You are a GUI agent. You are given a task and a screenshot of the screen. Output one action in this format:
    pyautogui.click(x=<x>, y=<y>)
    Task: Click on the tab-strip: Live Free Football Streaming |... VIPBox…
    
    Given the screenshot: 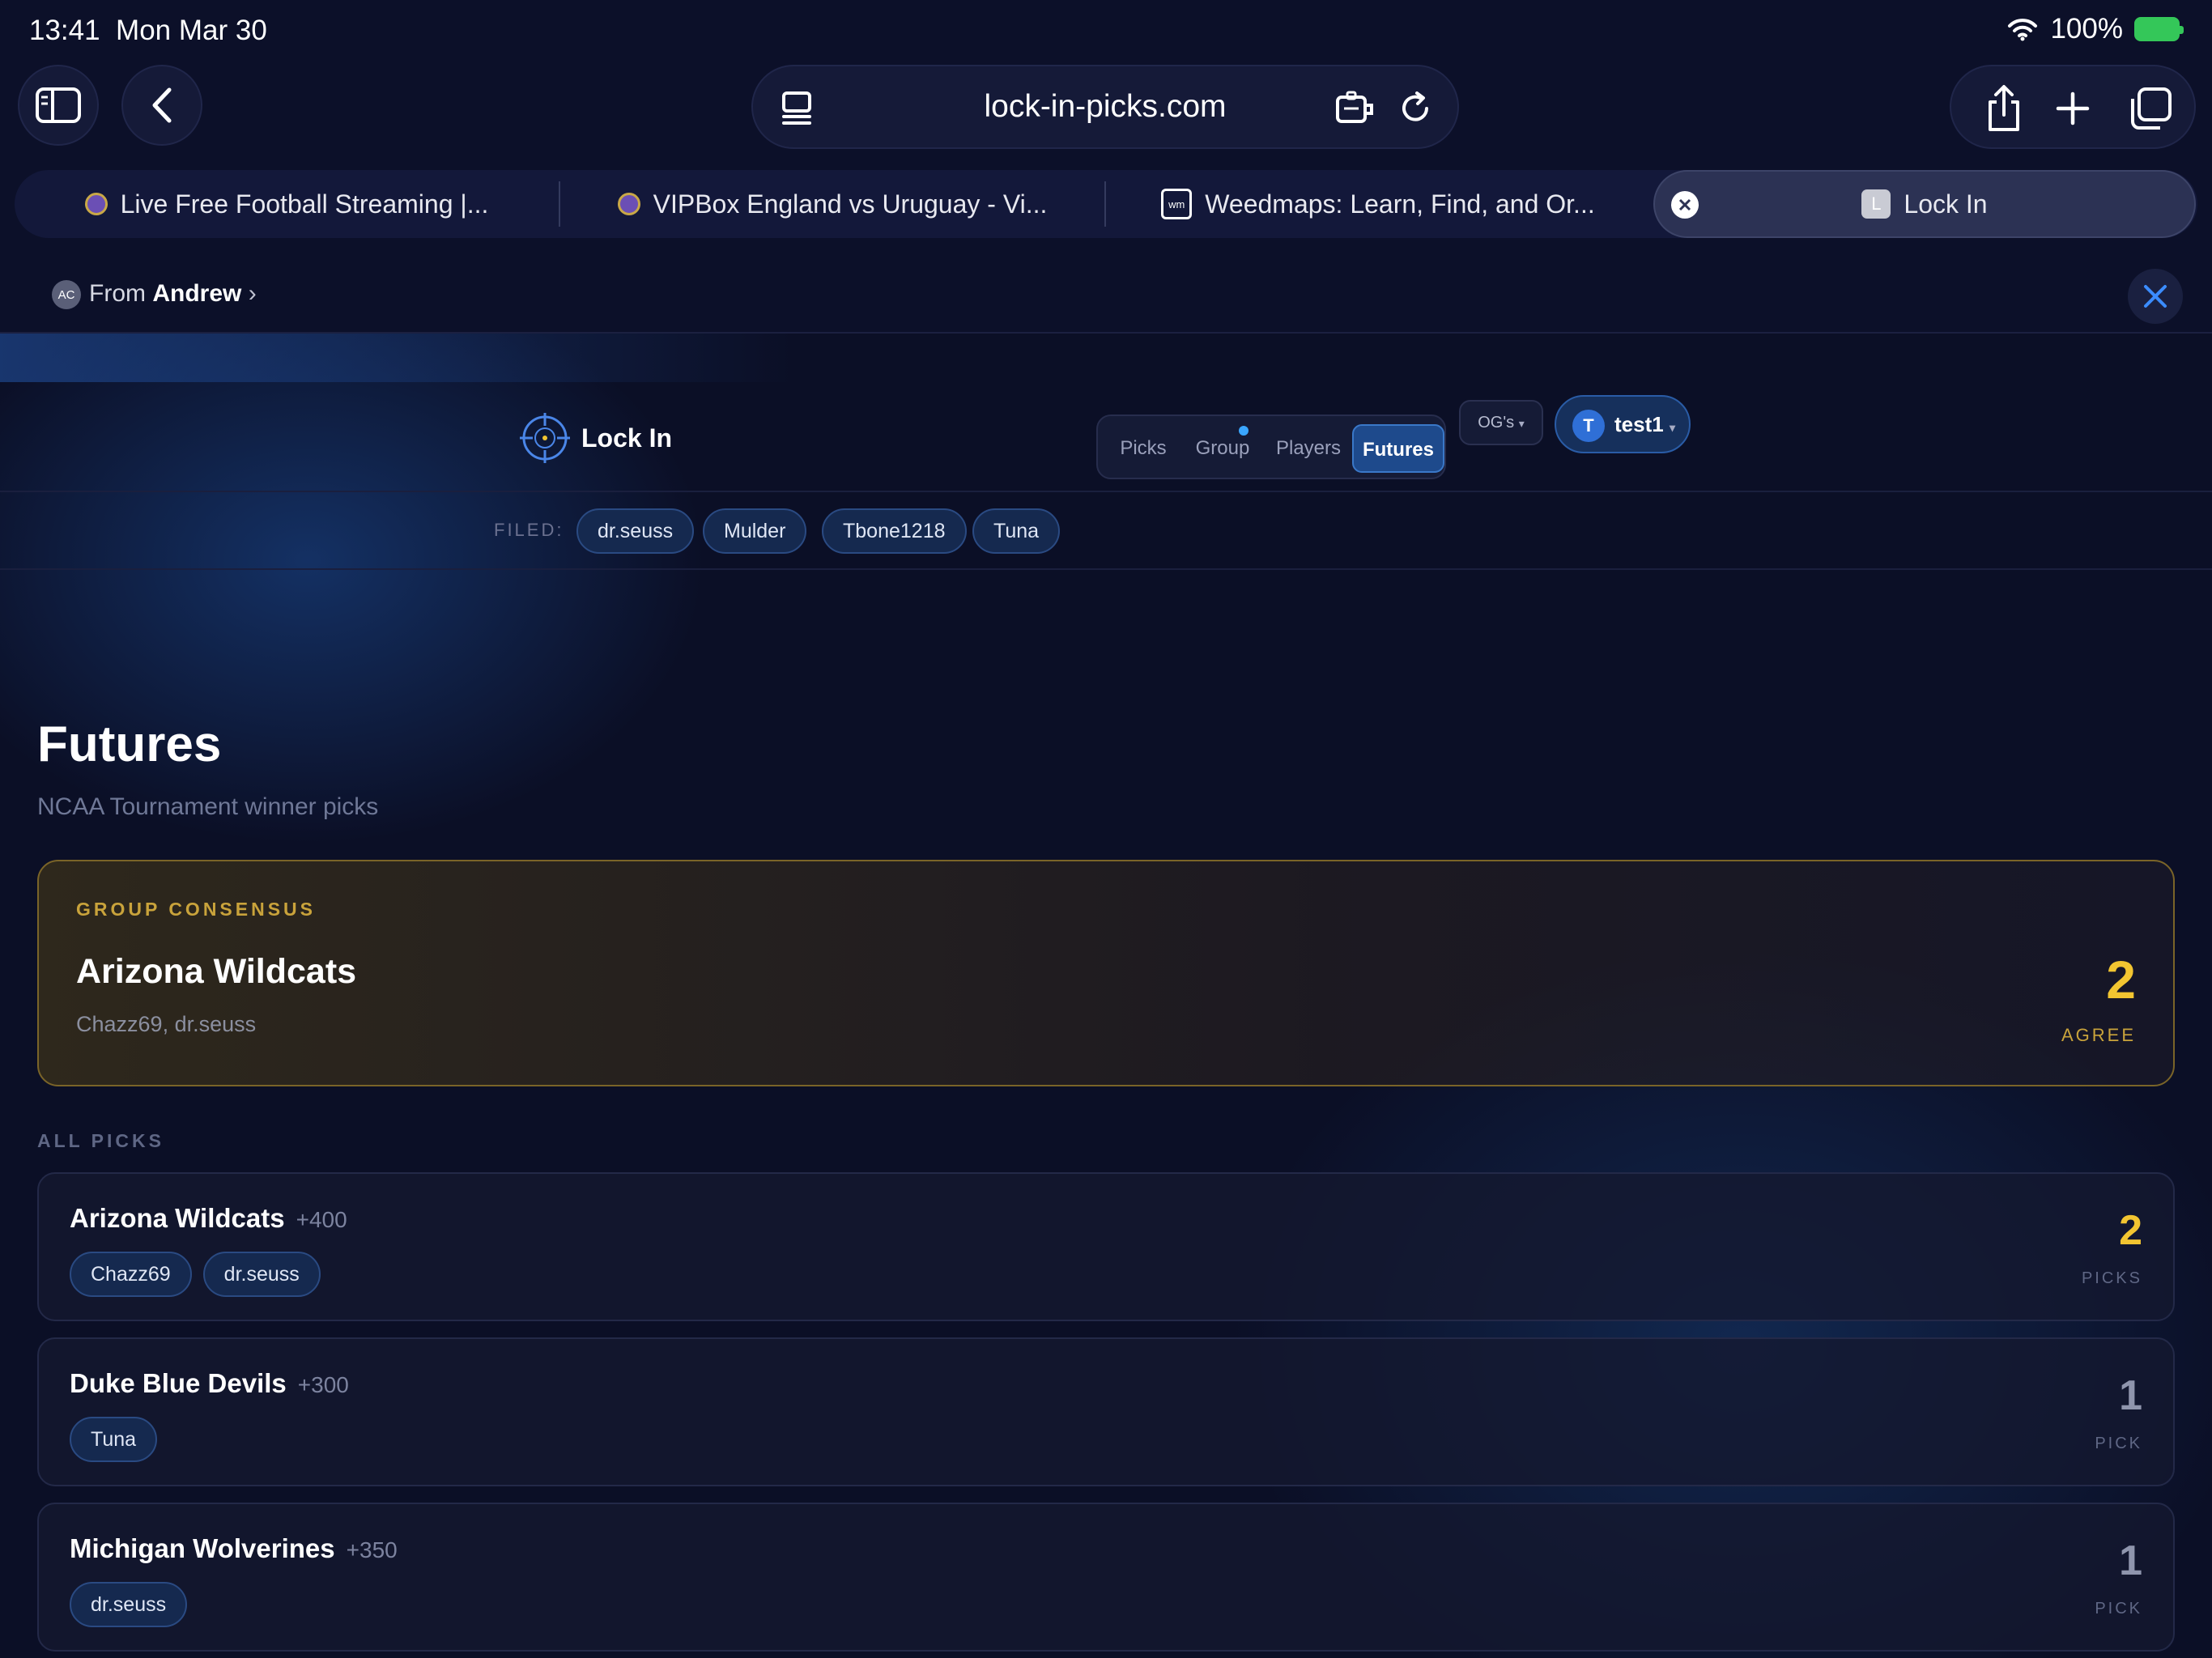 What is the action you would take?
    pyautogui.click(x=1106, y=204)
    